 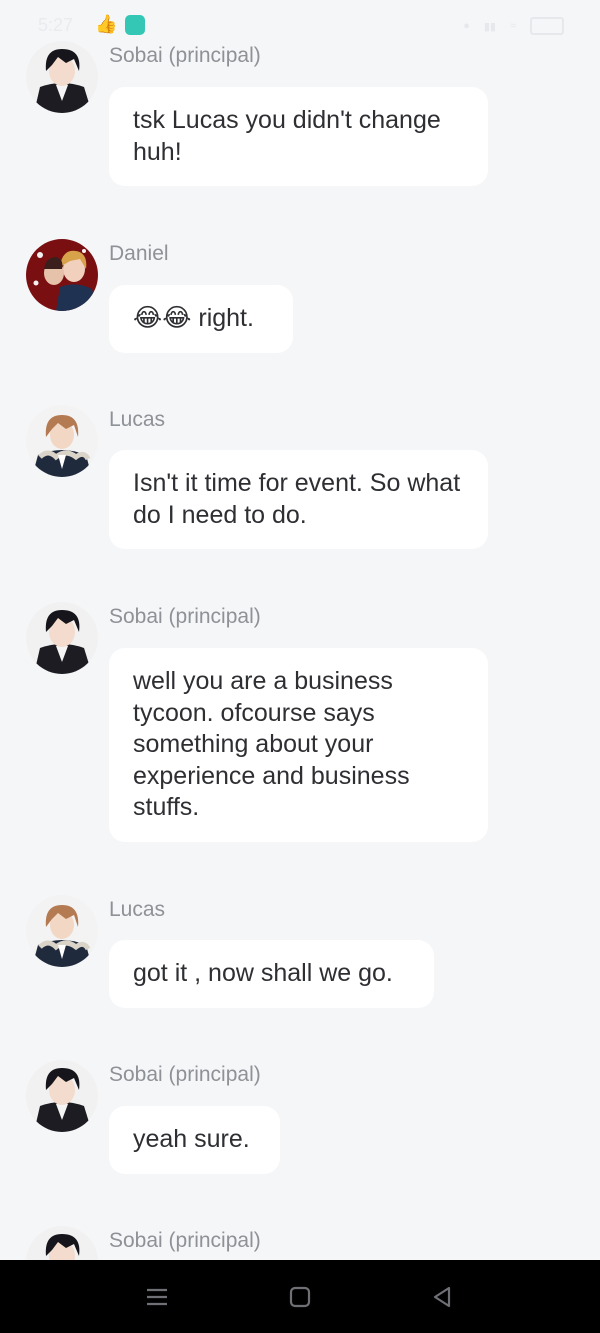 I want to click on message-bubble: got it , now shall we go., so click(x=271, y=974).